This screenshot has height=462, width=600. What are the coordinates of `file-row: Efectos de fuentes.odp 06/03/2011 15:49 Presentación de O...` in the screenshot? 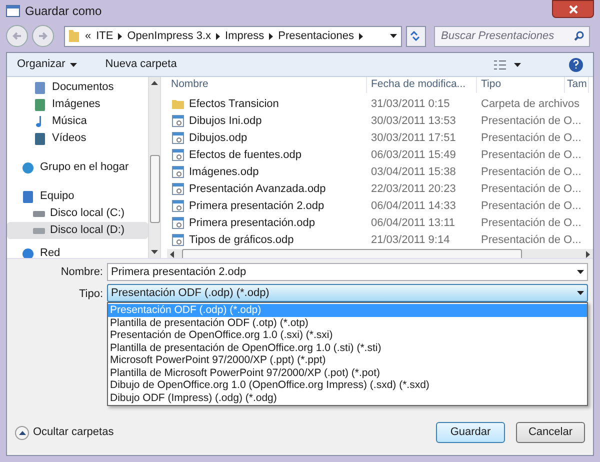 It's located at (380, 155).